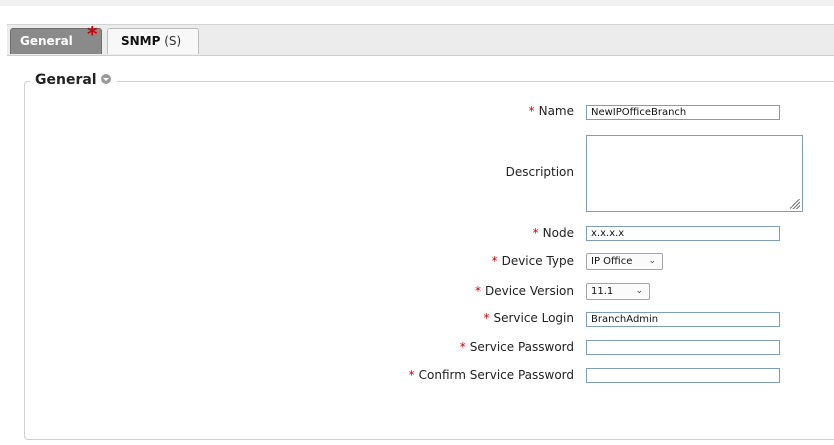  I want to click on top-strip, so click(417, 3).